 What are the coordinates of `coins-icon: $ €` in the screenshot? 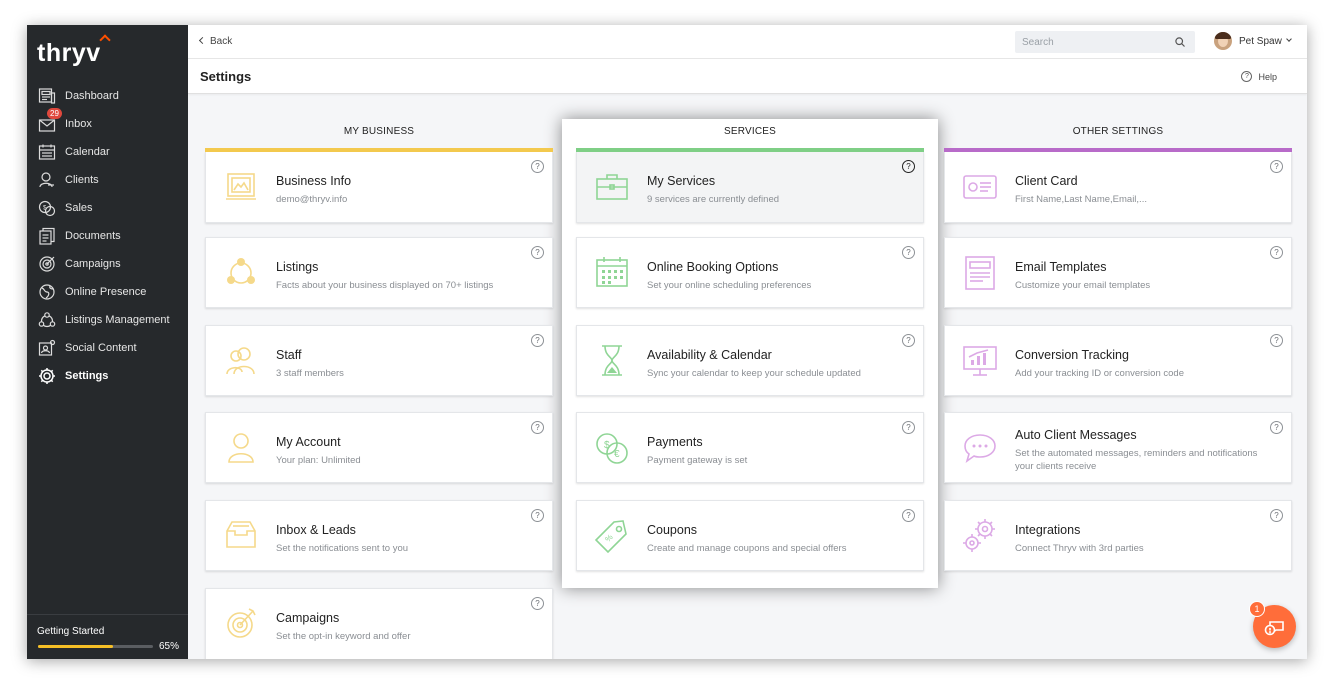 It's located at (612, 448).